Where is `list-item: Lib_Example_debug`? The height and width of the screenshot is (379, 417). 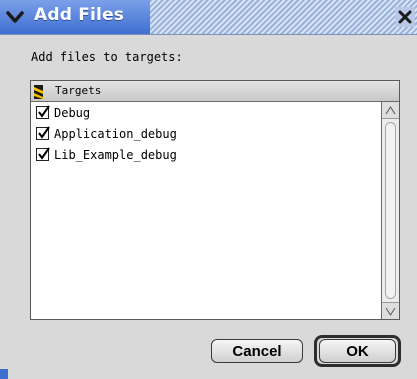
list-item: Lib_Example_debug is located at coordinates (206, 154).